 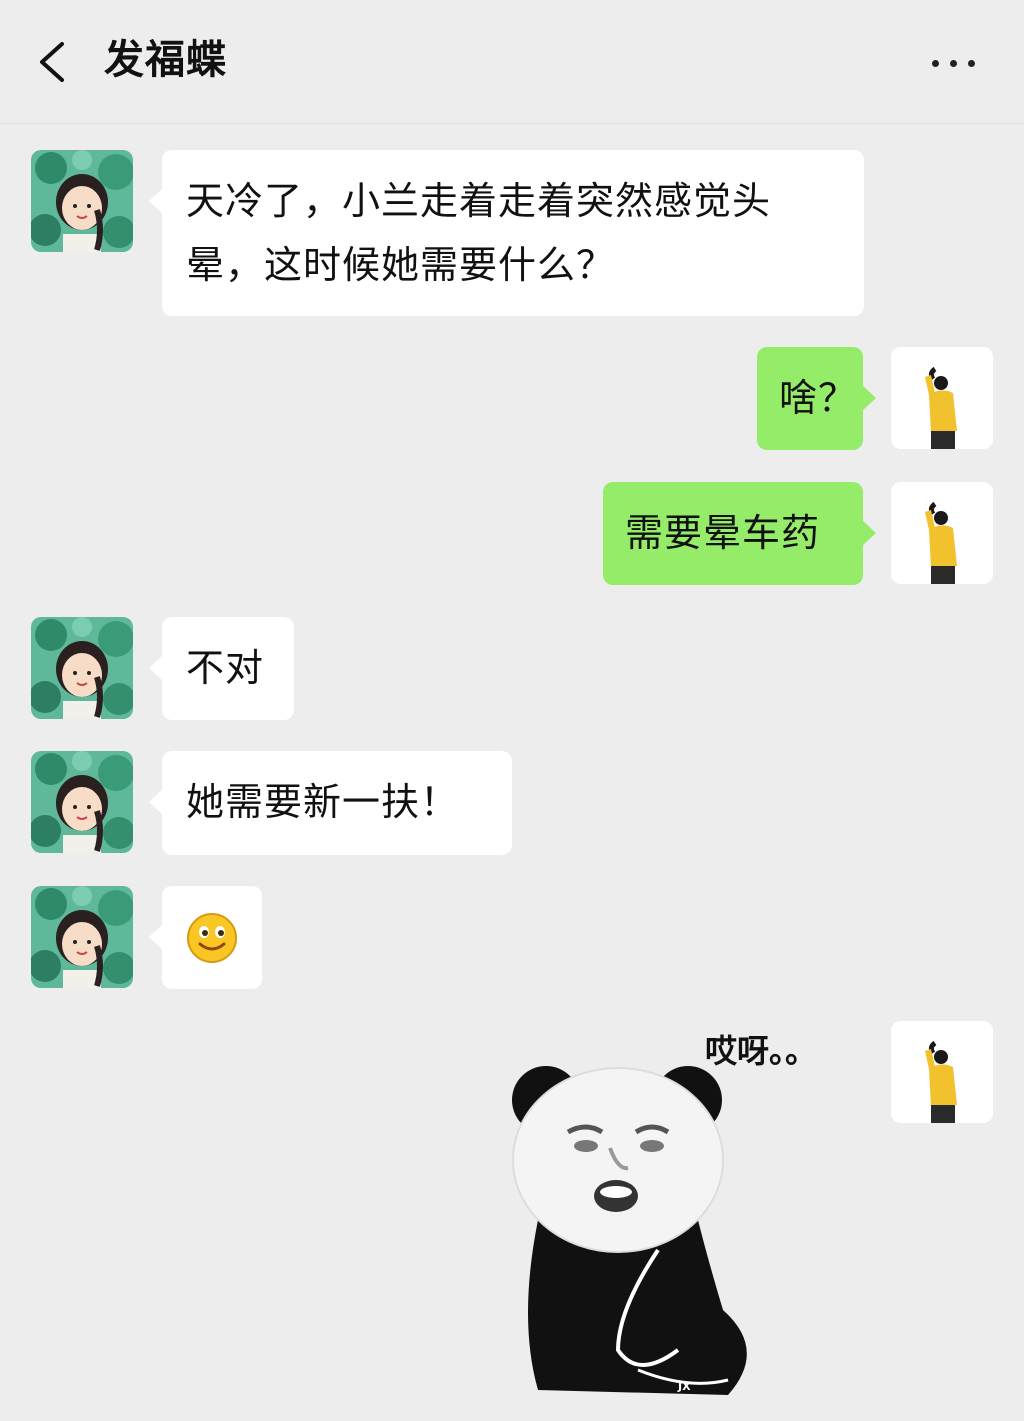 I want to click on outgoing-message-bubble: 需要晕车药, so click(x=739, y=533).